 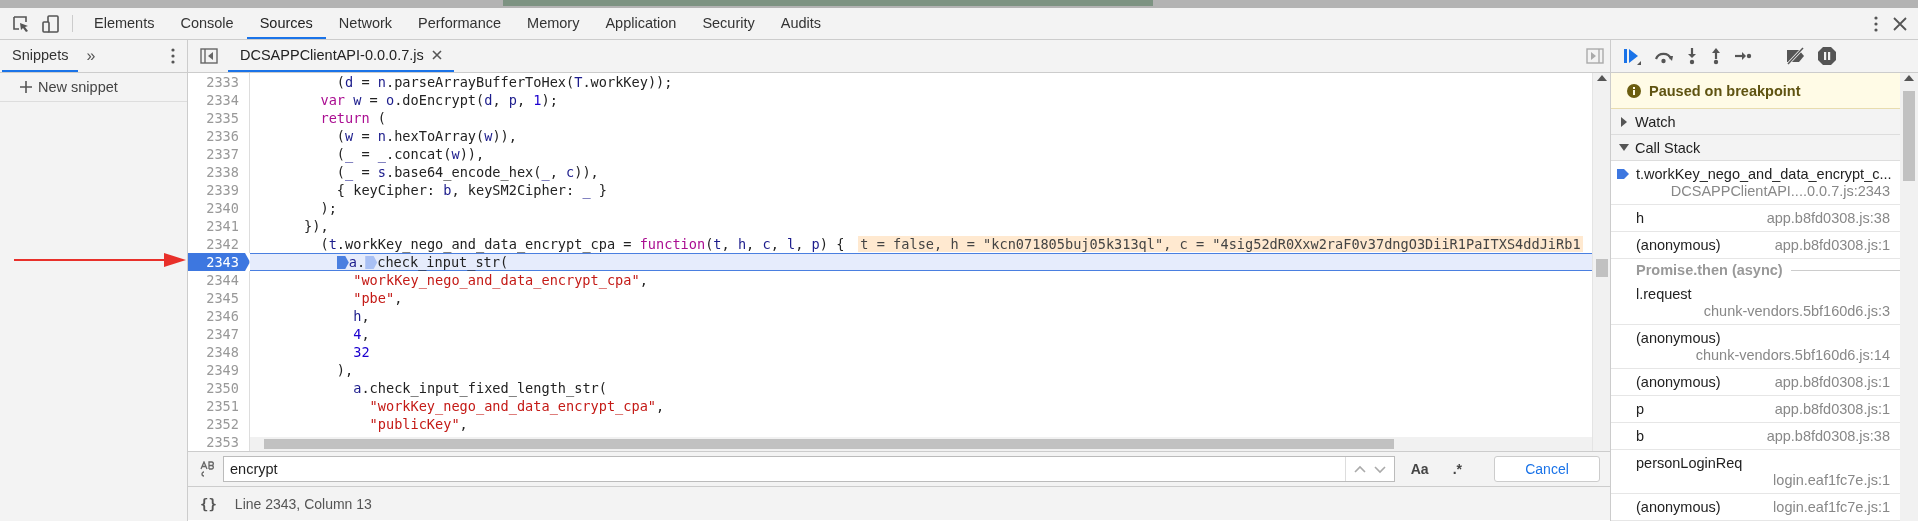 I want to click on search-input: encrypt, so click(x=784, y=469).